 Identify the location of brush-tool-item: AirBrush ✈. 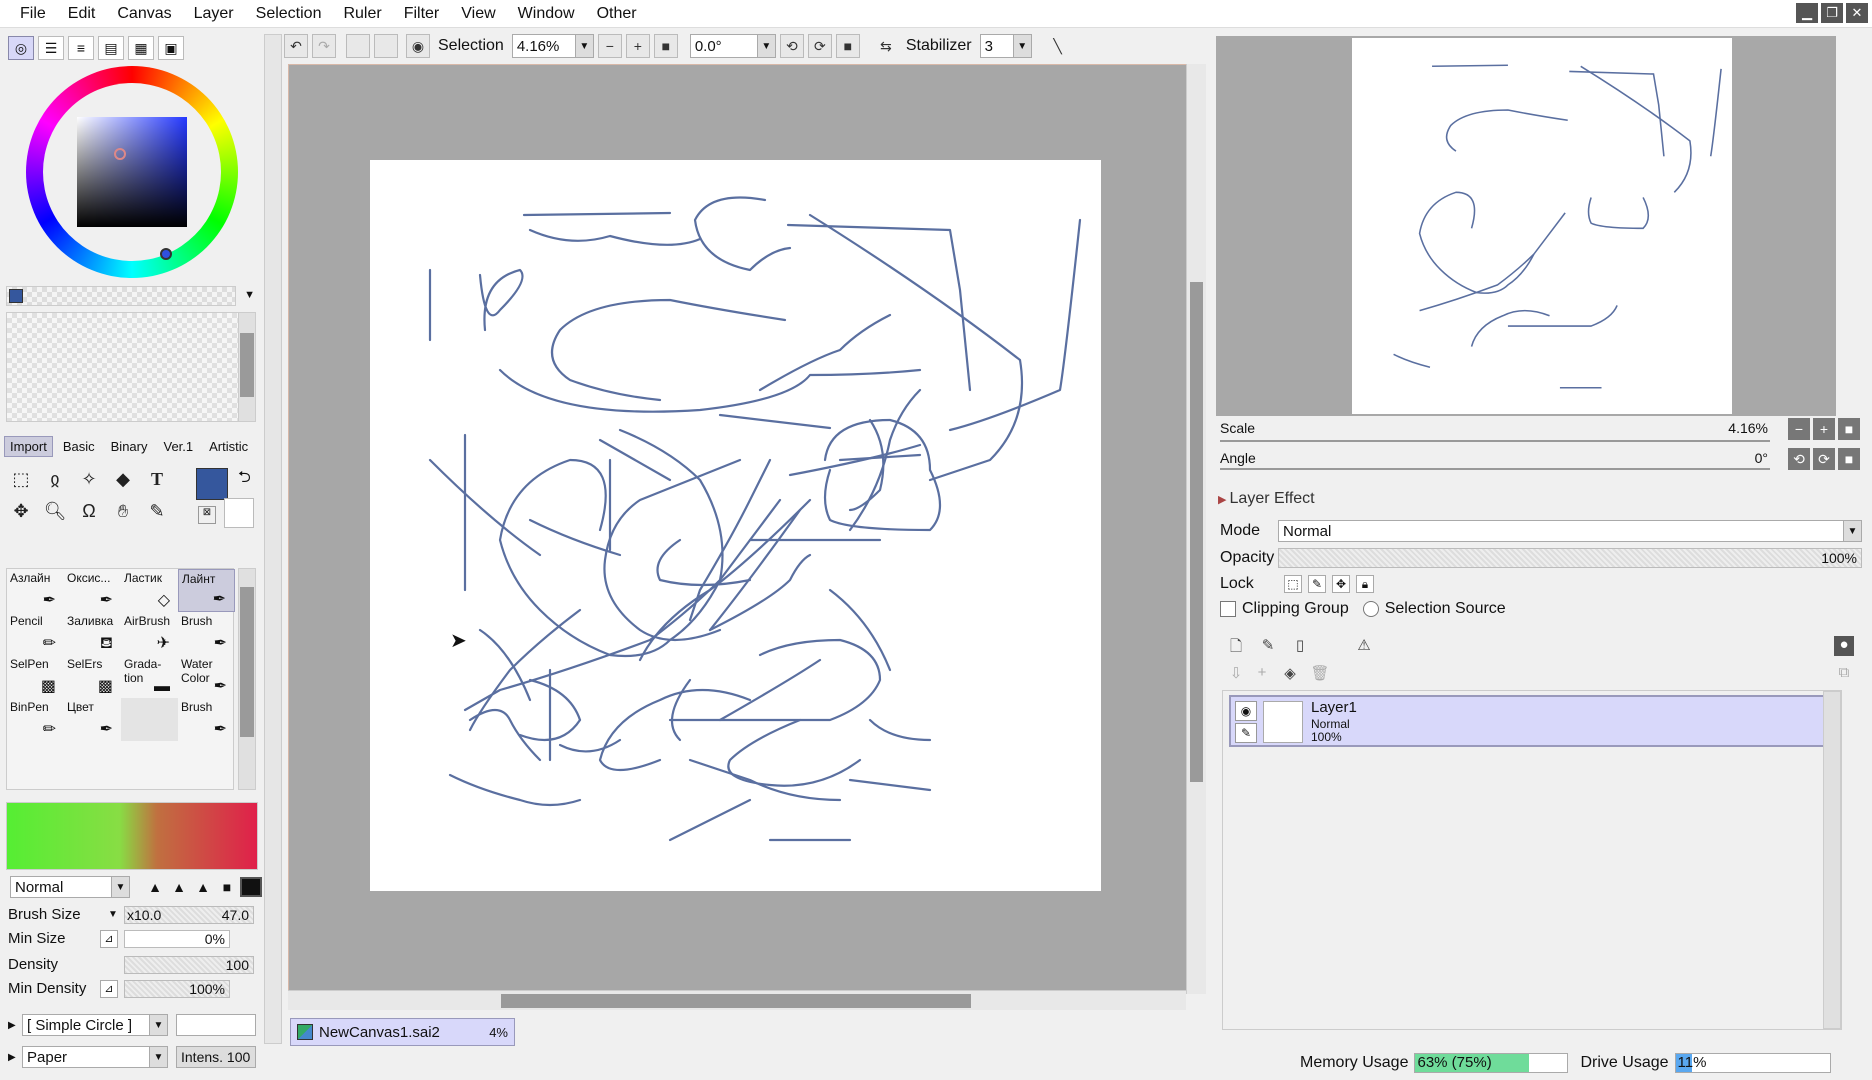
(149, 633).